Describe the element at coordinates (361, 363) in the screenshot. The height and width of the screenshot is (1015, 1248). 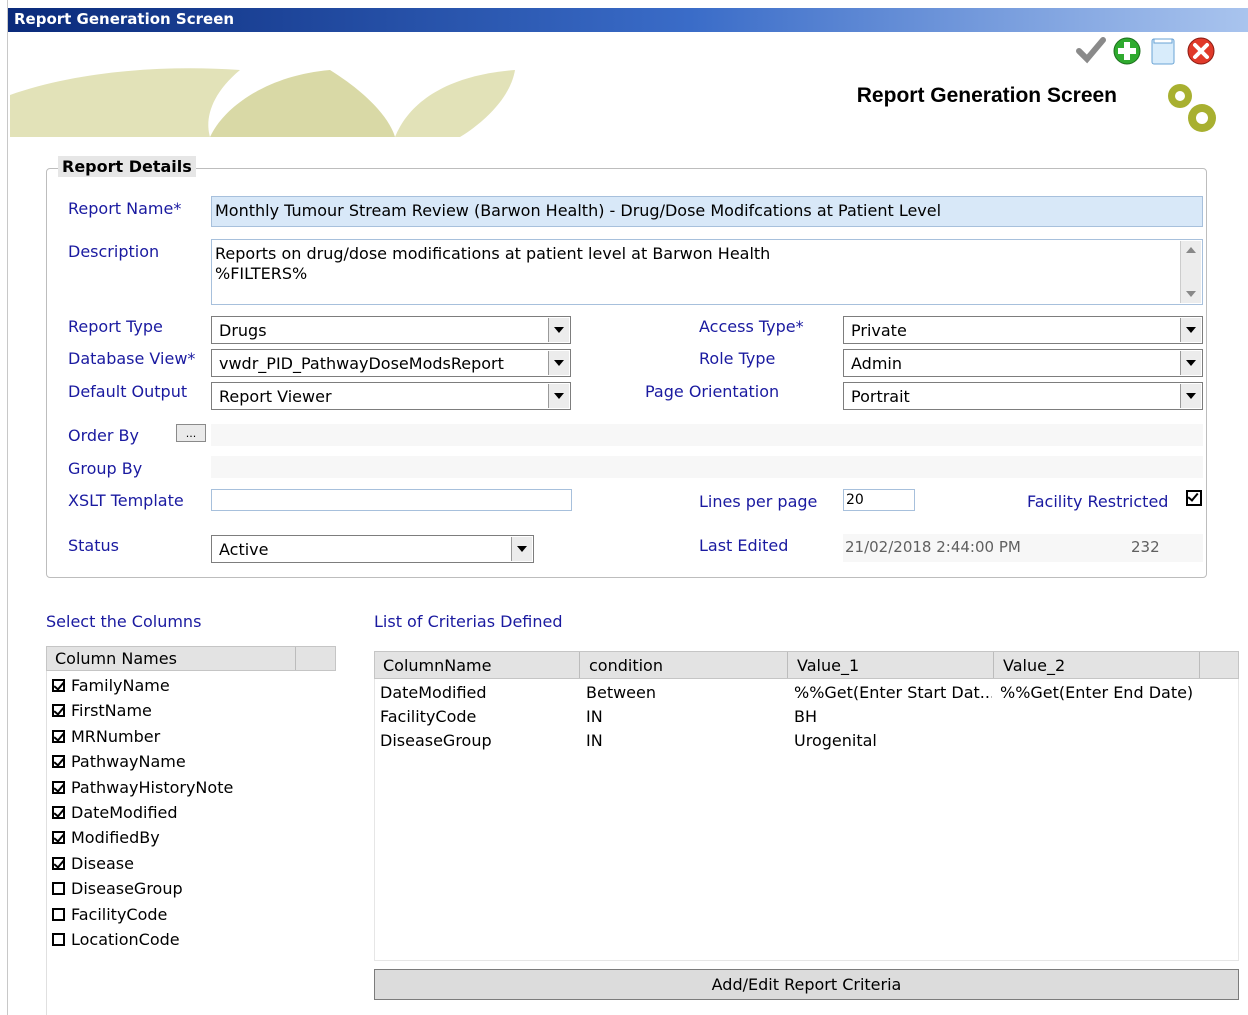
I see `database-view-value: vwdr_PID_PathwayDoseModsReport` at that location.